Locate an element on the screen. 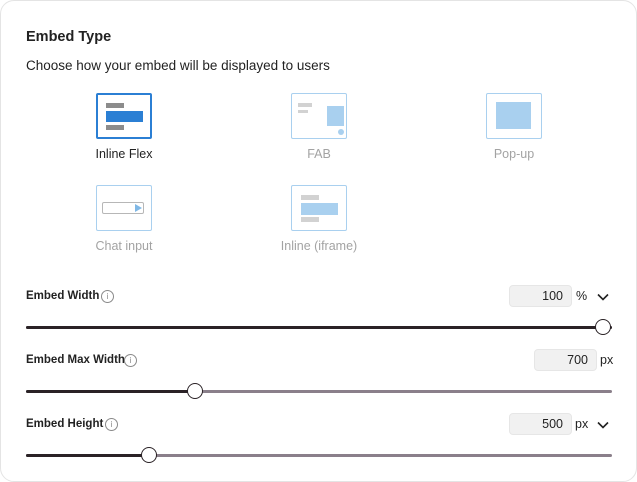 The height and width of the screenshot is (482, 637). embed-width-slider is located at coordinates (319, 327).